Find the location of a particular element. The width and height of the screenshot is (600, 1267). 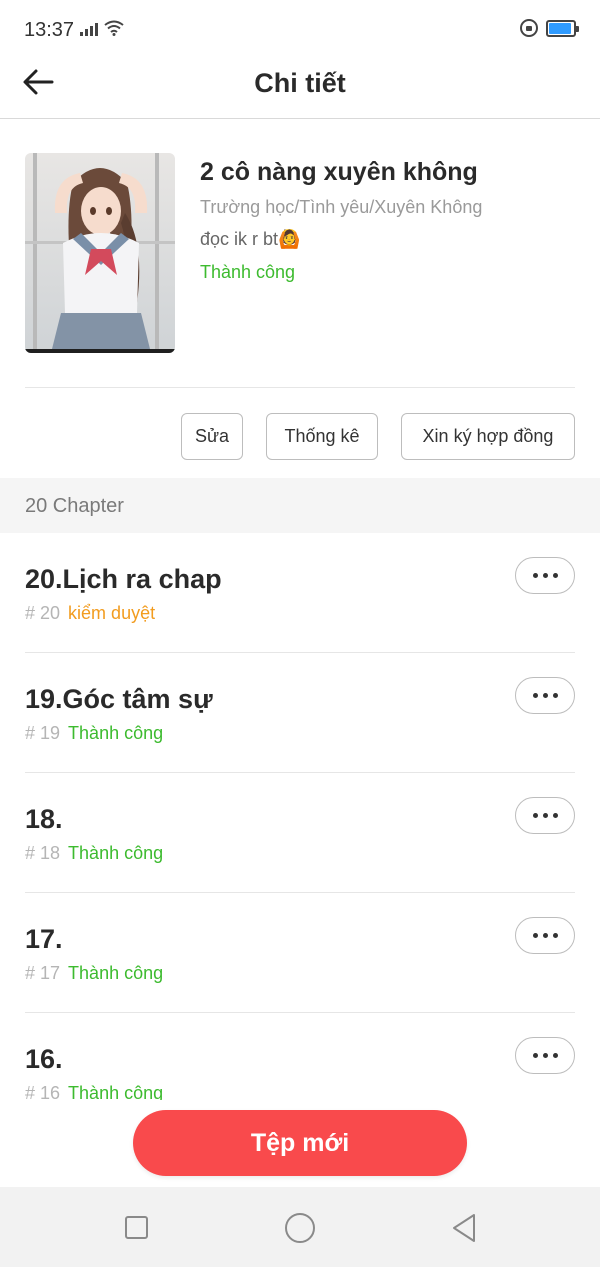

chapter-meta: # 18 Thành công is located at coordinates (94, 853).